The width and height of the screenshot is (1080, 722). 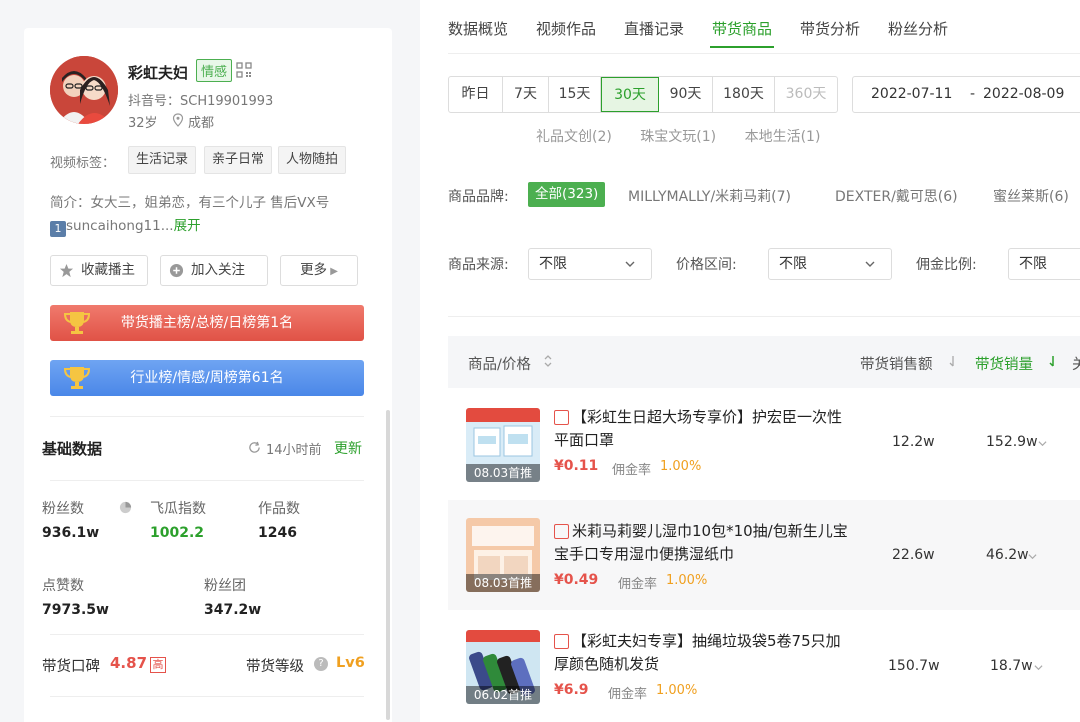 I want to click on date-range-picker: 2022-07-11 - 2022-08-09, so click(x=966, y=94).